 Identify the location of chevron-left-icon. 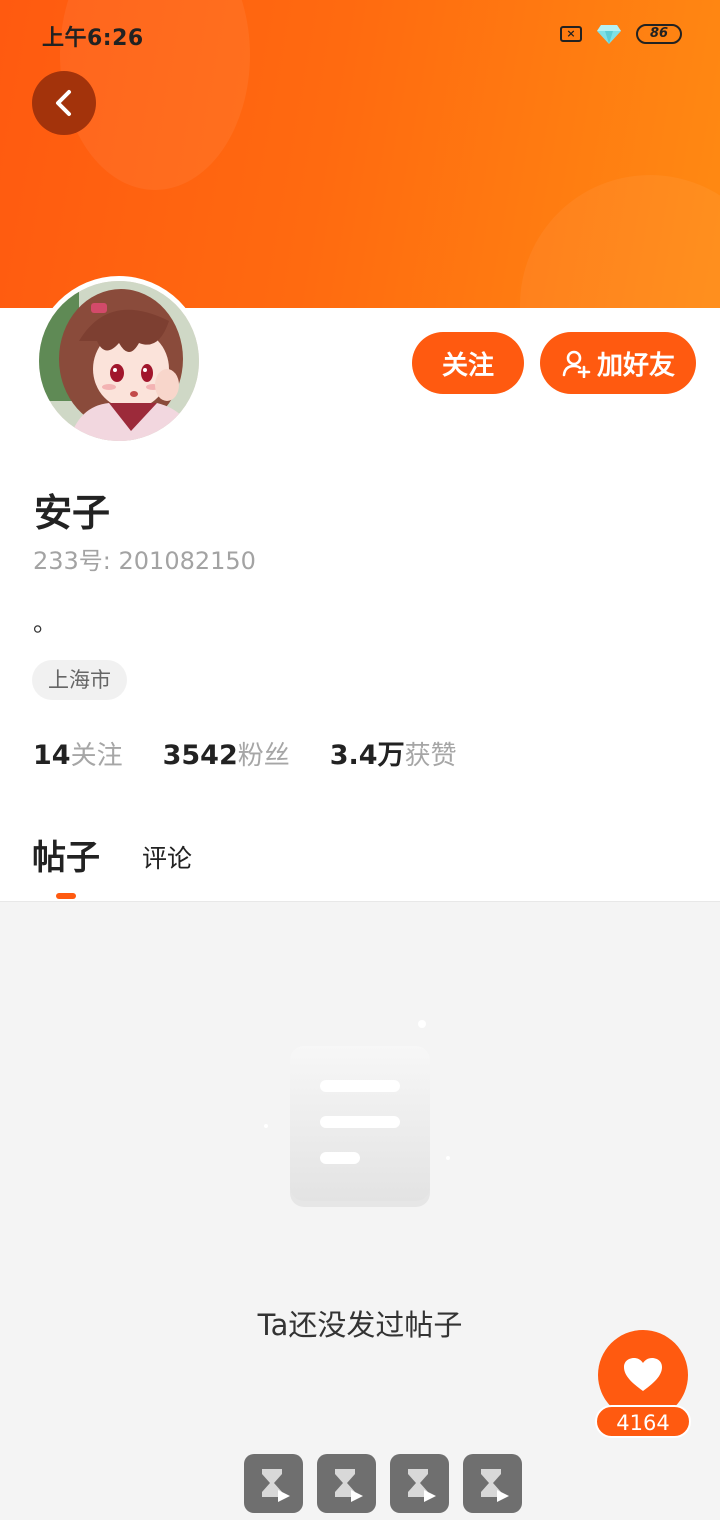
(63, 103).